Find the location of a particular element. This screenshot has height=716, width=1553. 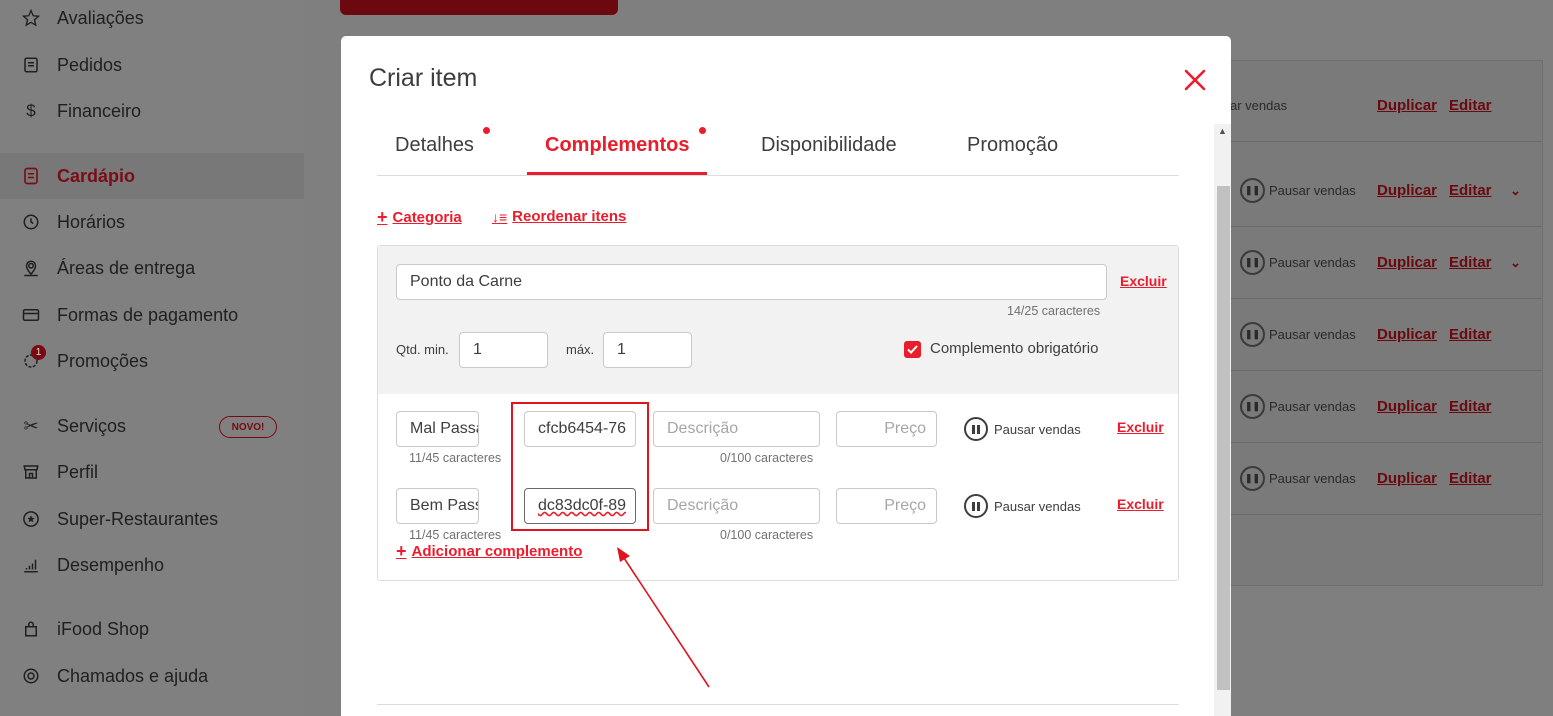

close-icon is located at coordinates (1195, 80).